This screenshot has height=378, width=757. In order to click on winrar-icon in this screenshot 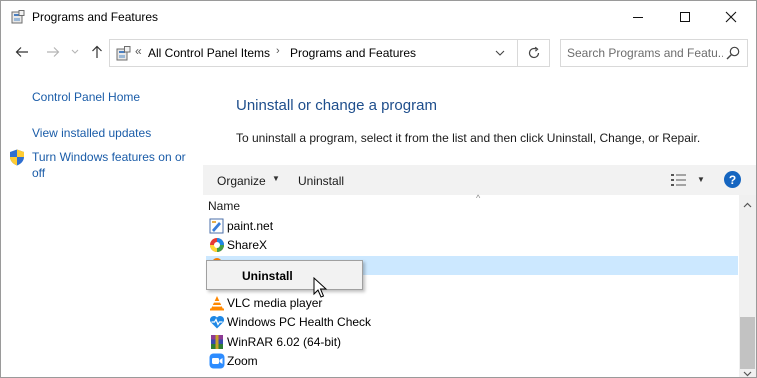, I will do `click(217, 342)`.